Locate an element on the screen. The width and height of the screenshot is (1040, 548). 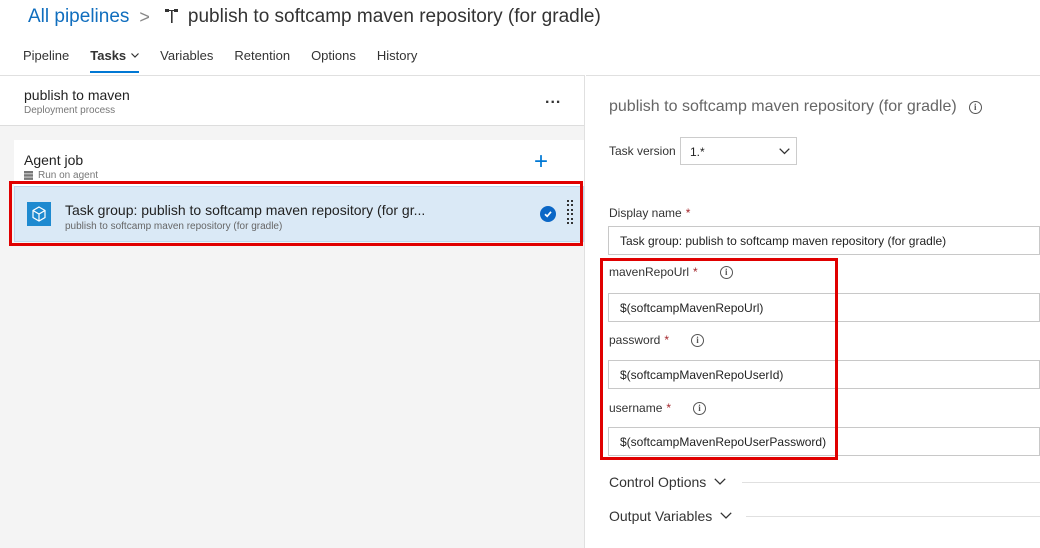
display-name-label-text: Display name is located at coordinates (645, 213).